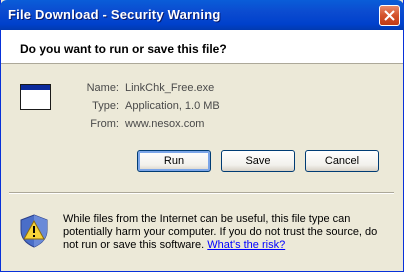 Image resolution: width=404 pixels, height=273 pixels. I want to click on dialog-header: Do you want to run or save this file?, so click(202, 47).